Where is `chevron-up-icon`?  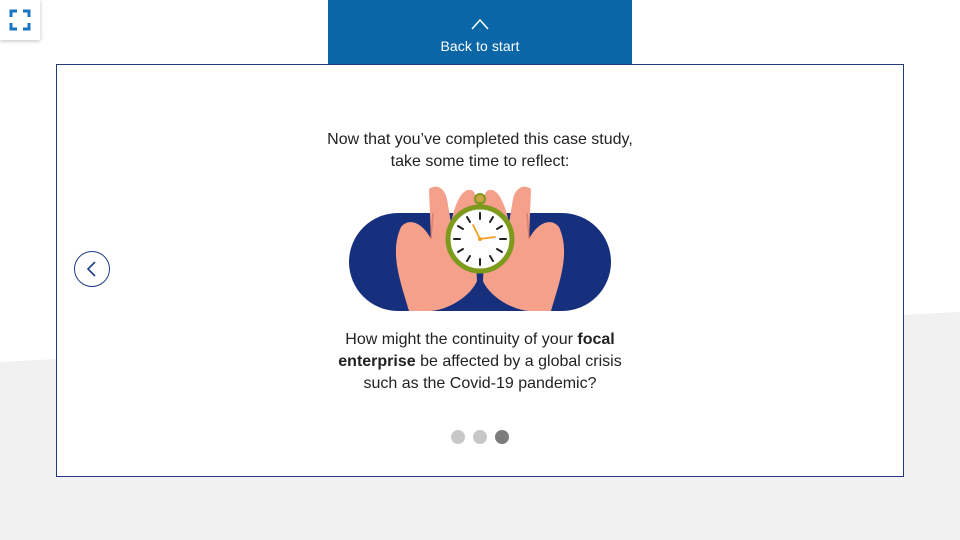 chevron-up-icon is located at coordinates (480, 24).